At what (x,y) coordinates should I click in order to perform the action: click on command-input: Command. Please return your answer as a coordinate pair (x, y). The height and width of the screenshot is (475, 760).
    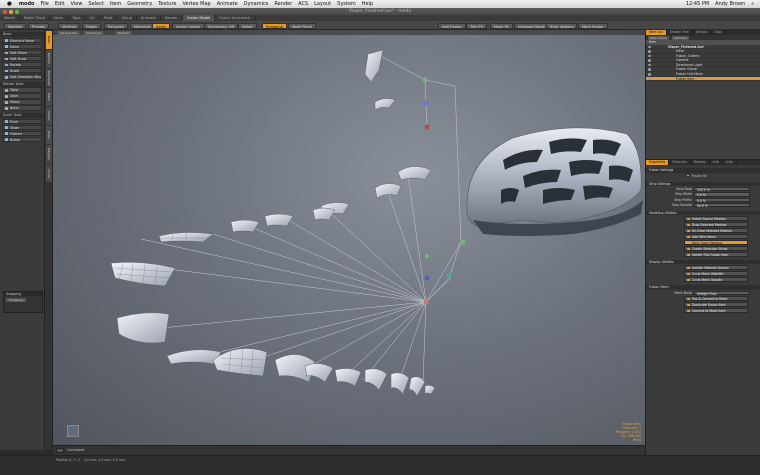
    Looking at the image, I should click on (75, 450).